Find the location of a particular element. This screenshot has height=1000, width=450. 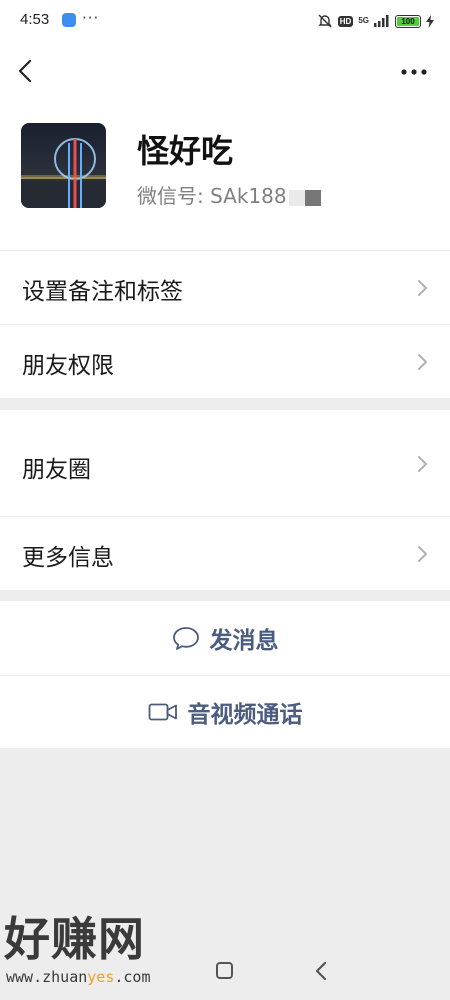

send-message-label: 发消息 is located at coordinates (244, 641).